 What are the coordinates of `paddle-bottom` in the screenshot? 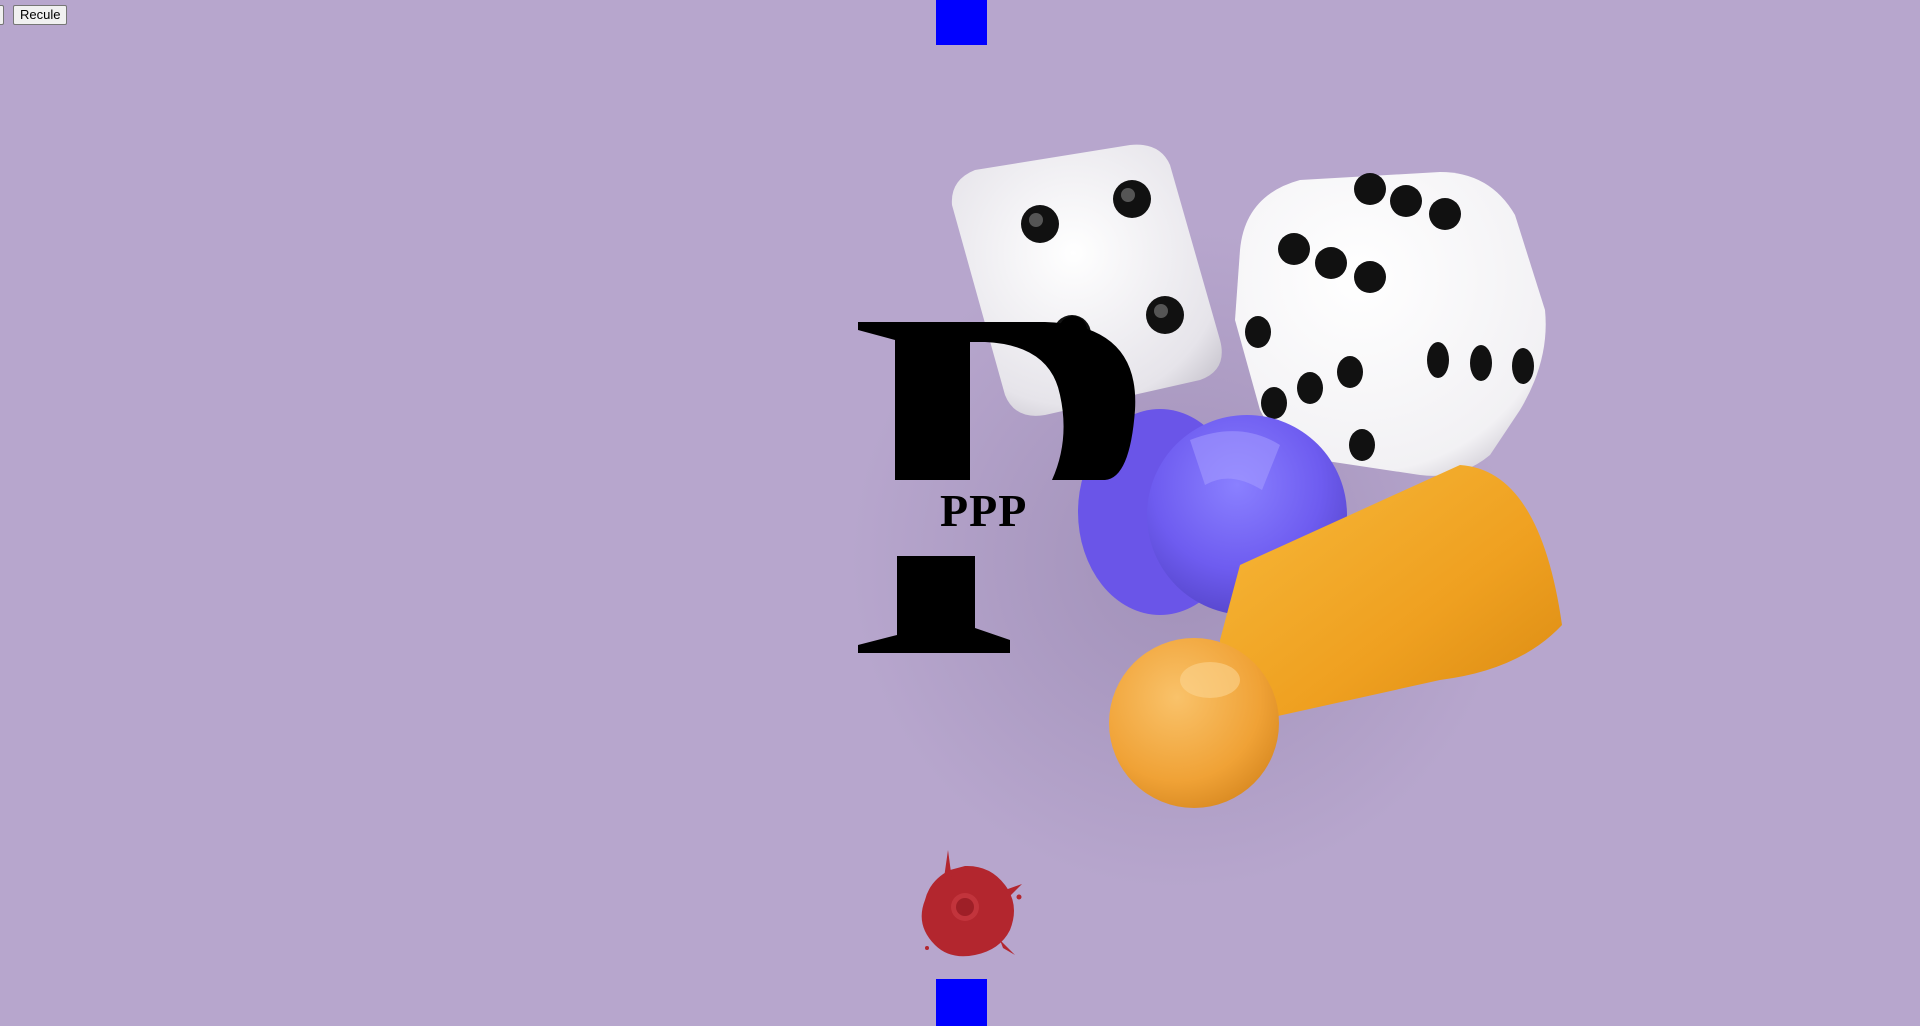 It's located at (961, 1002).